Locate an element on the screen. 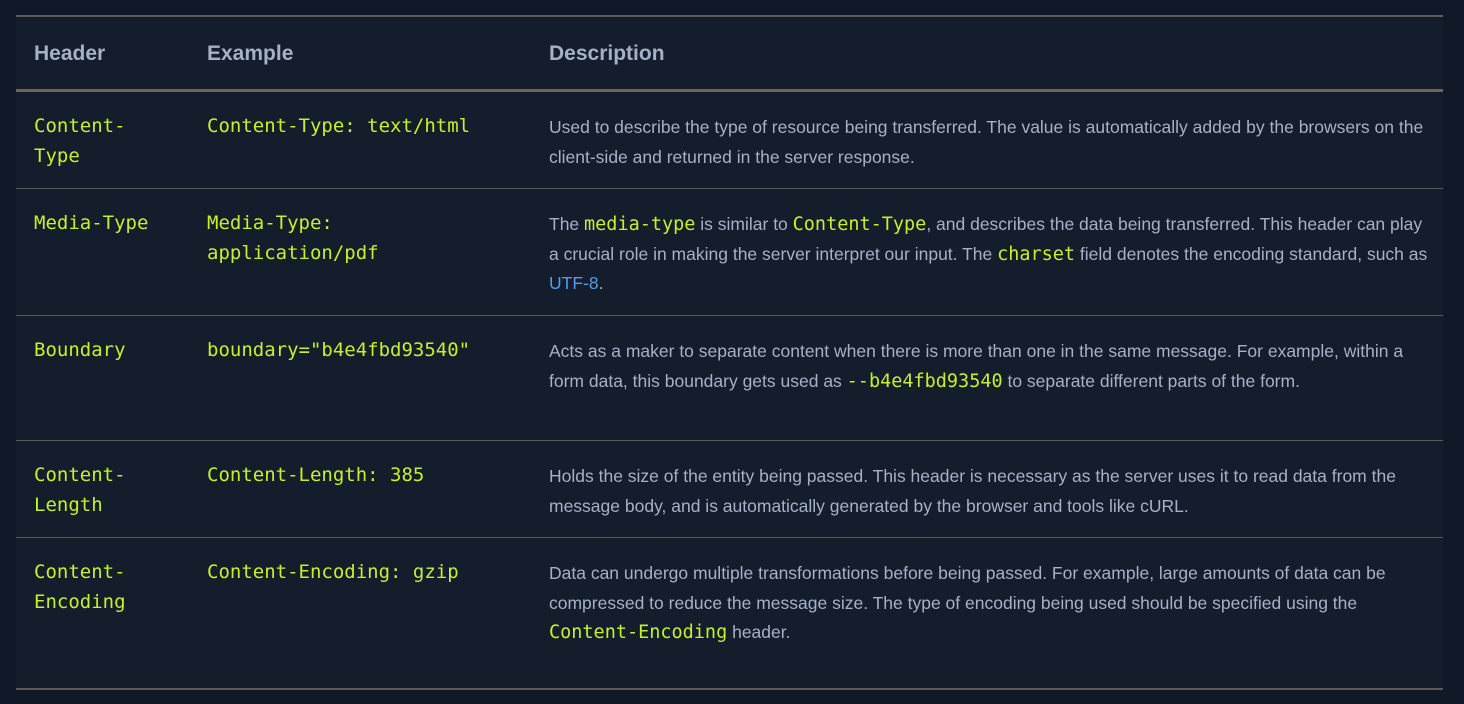 The width and height of the screenshot is (1464, 704). inline-code: Content-Type is located at coordinates (859, 224).